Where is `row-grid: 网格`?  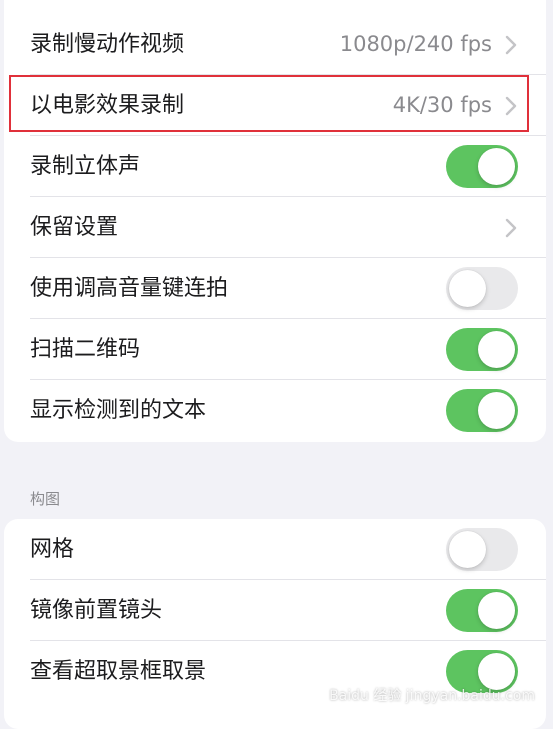
row-grid: 网格 is located at coordinates (275, 549).